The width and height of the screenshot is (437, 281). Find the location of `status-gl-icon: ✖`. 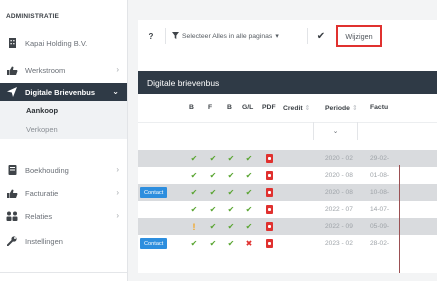

status-gl-icon: ✖ is located at coordinates (249, 243).